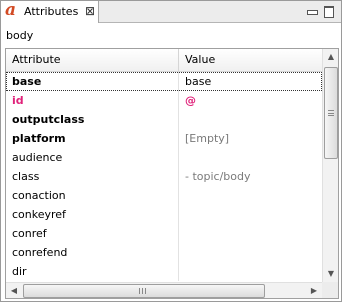 The width and height of the screenshot is (342, 302). Describe the element at coordinates (92, 100) in the screenshot. I see `attribute-name-cell: id` at that location.